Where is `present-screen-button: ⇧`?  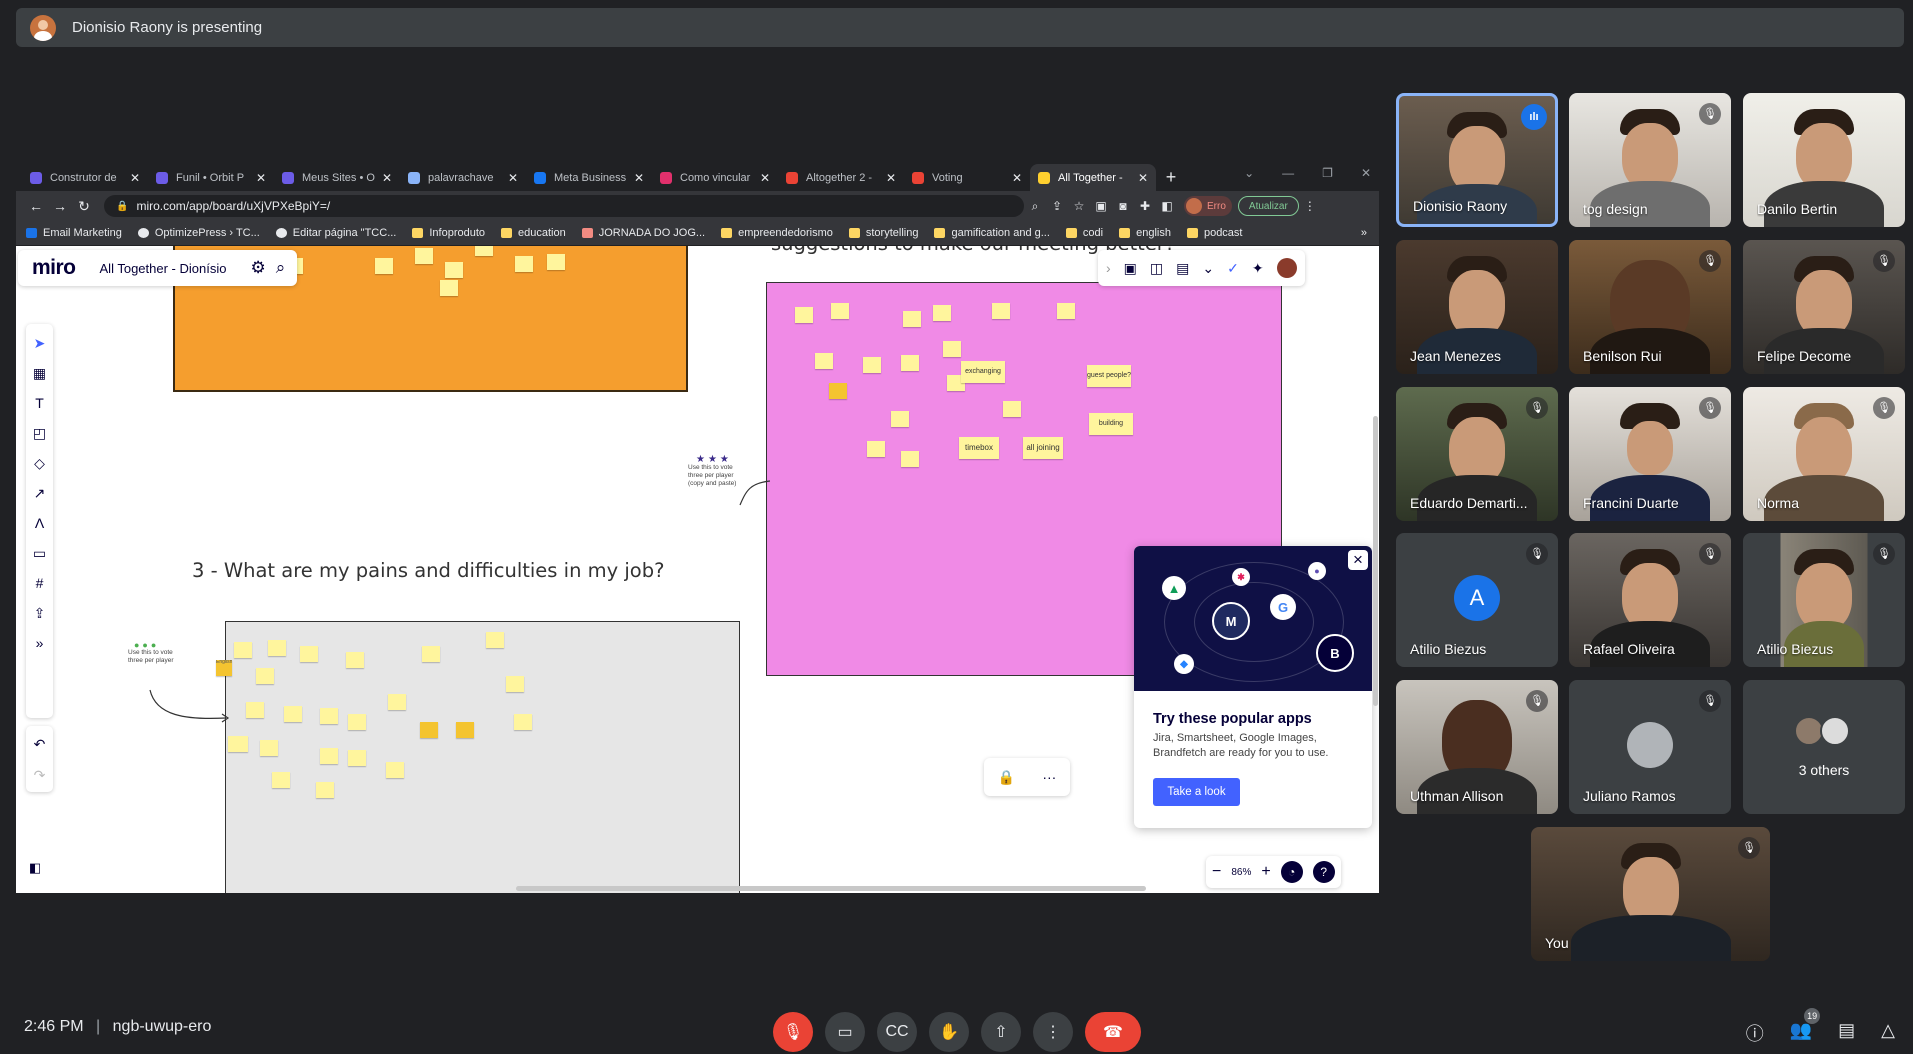 present-screen-button: ⇧ is located at coordinates (1001, 1032).